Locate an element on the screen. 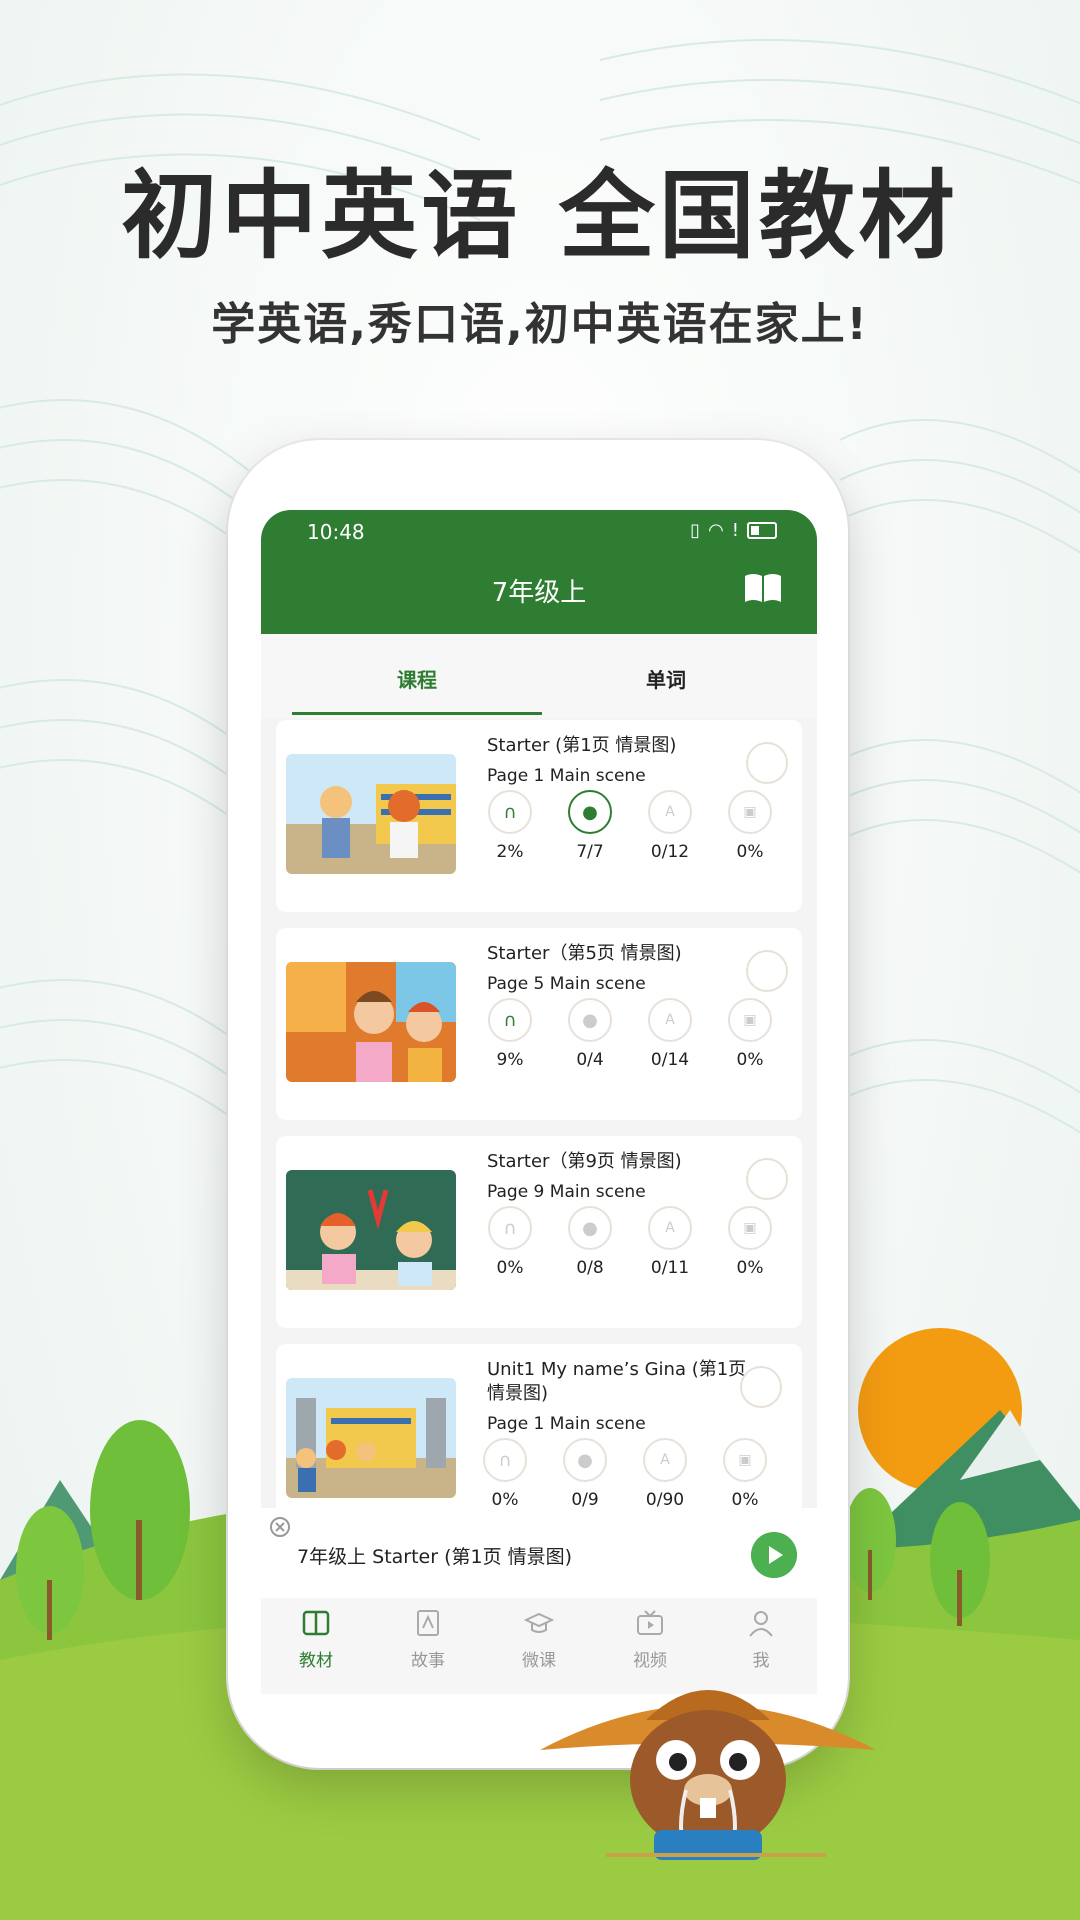 Image resolution: width=1080 pixels, height=1920 pixels. speak-progress-value: 0/4 is located at coordinates (590, 1060).